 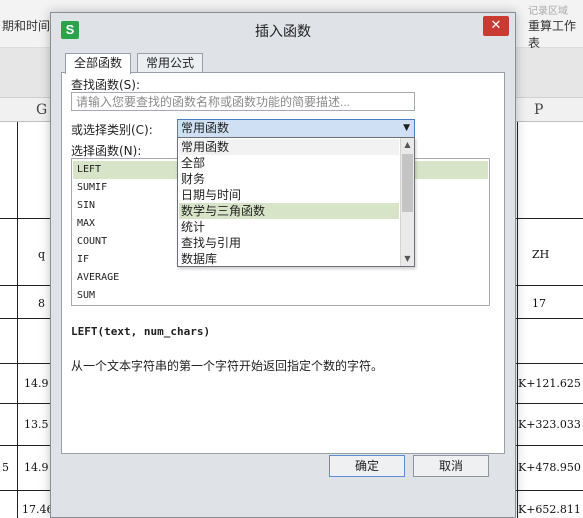 I want to click on chevron-down-icon: ▼, so click(x=406, y=128).